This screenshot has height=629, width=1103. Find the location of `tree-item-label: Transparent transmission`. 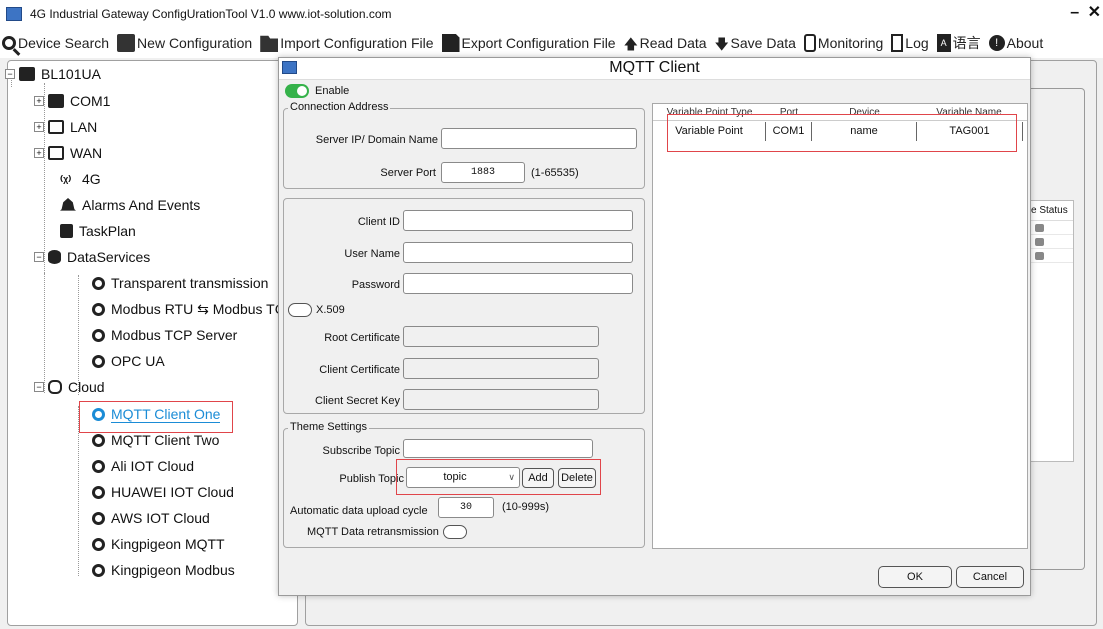

tree-item-label: Transparent transmission is located at coordinates (190, 283).